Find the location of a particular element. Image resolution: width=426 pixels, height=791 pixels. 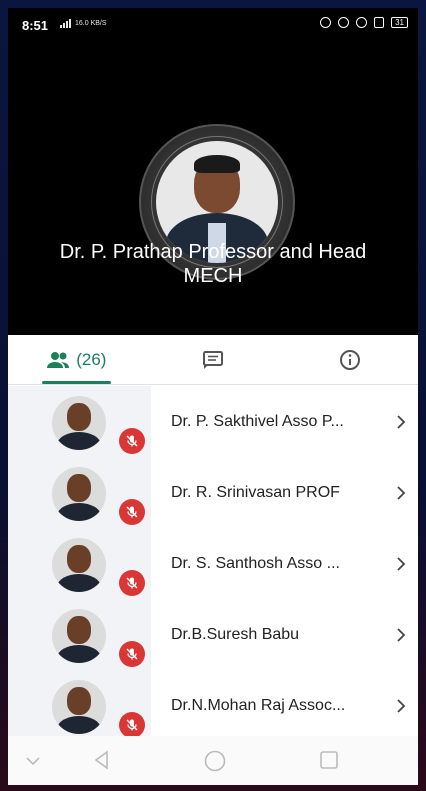

signal-indicator: 16.0 KB/S is located at coordinates (83, 23).